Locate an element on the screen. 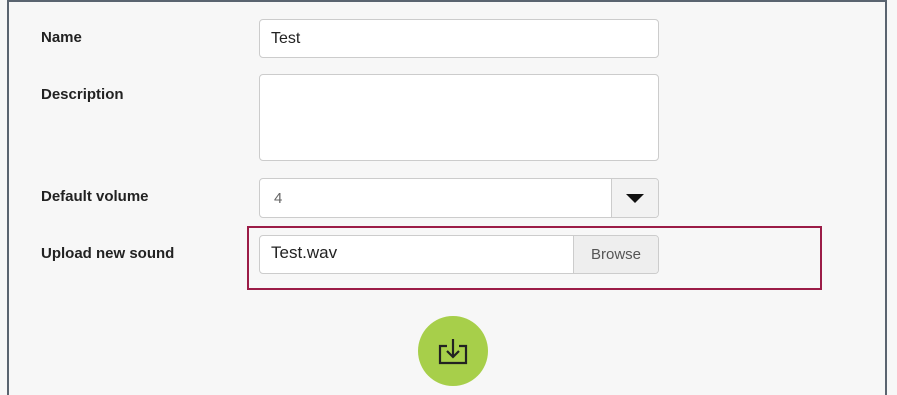  download-tray-icon is located at coordinates (453, 352).